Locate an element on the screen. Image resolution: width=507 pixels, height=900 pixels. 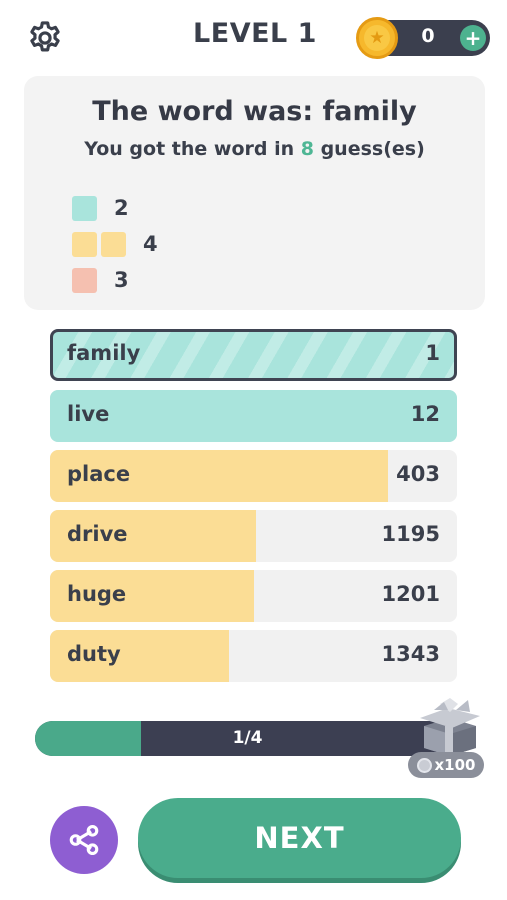
share-icon is located at coordinates (84, 840).